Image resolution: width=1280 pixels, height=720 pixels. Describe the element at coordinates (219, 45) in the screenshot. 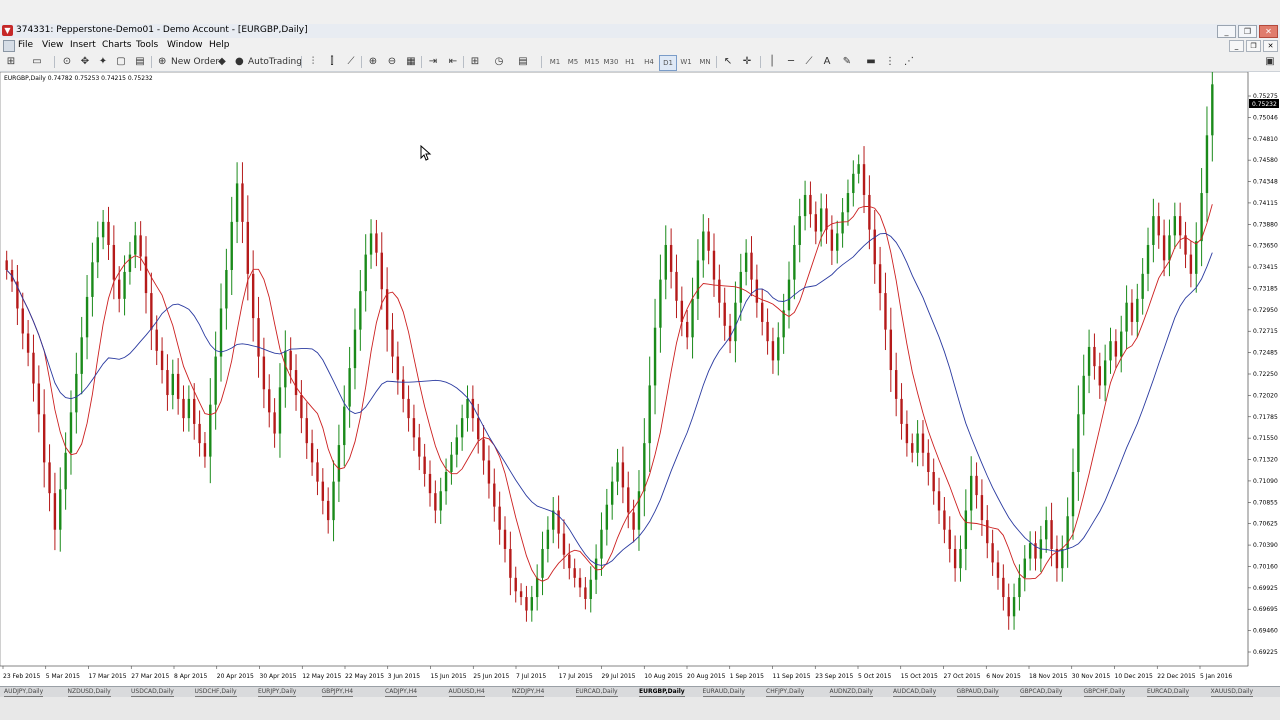

I see `menu-help: Help` at that location.